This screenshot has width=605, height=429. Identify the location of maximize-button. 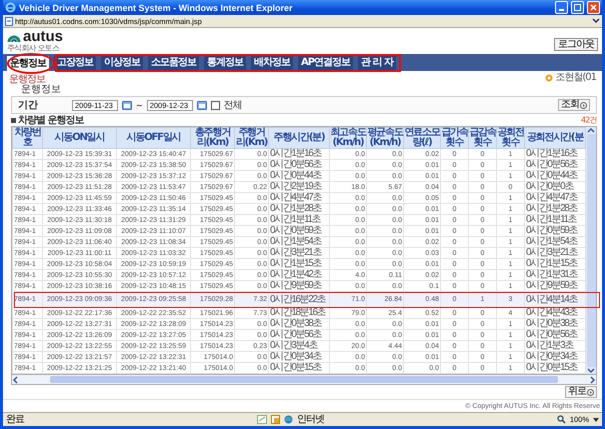
(577, 7).